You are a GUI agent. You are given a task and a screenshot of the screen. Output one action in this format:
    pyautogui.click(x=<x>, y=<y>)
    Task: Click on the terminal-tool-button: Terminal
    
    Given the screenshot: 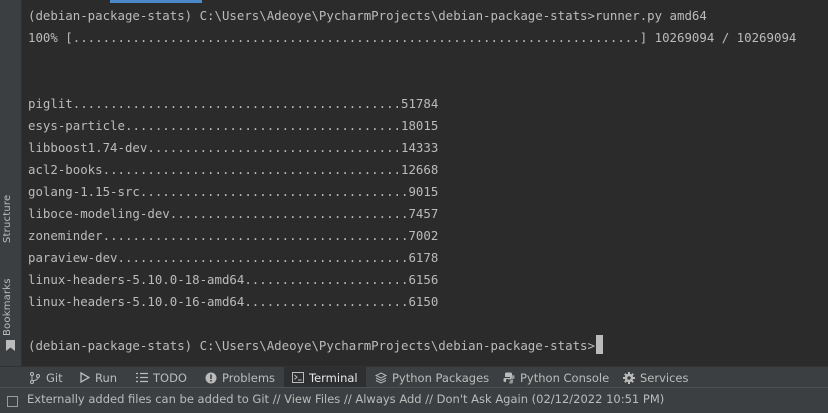 What is the action you would take?
    pyautogui.click(x=325, y=377)
    